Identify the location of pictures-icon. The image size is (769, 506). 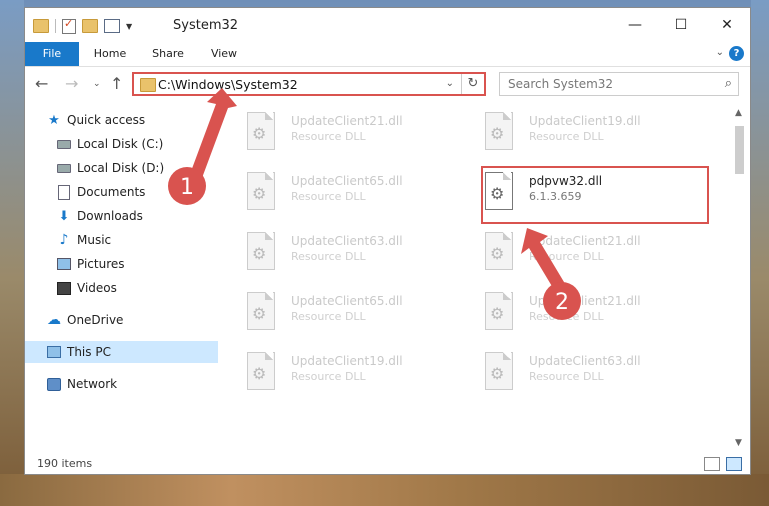
(64, 264).